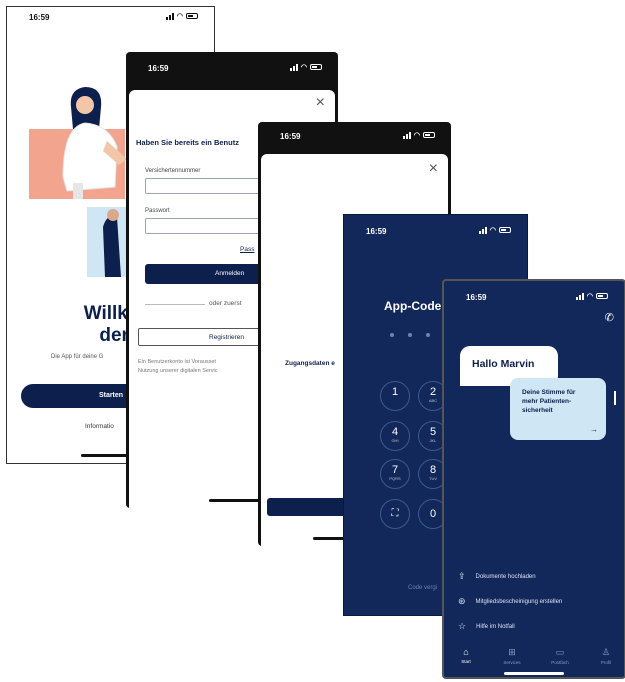  Describe the element at coordinates (395, 392) in the screenshot. I see `key-number: 1` at that location.